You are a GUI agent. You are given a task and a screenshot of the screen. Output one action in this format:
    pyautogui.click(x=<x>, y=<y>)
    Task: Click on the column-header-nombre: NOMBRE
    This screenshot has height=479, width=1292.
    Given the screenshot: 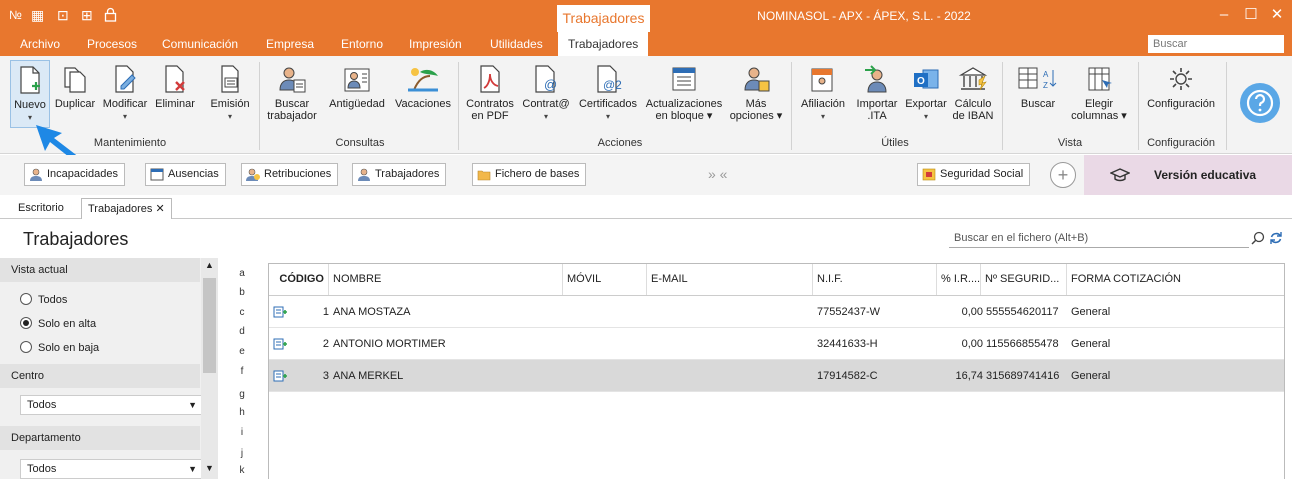 What is the action you would take?
    pyautogui.click(x=446, y=279)
    